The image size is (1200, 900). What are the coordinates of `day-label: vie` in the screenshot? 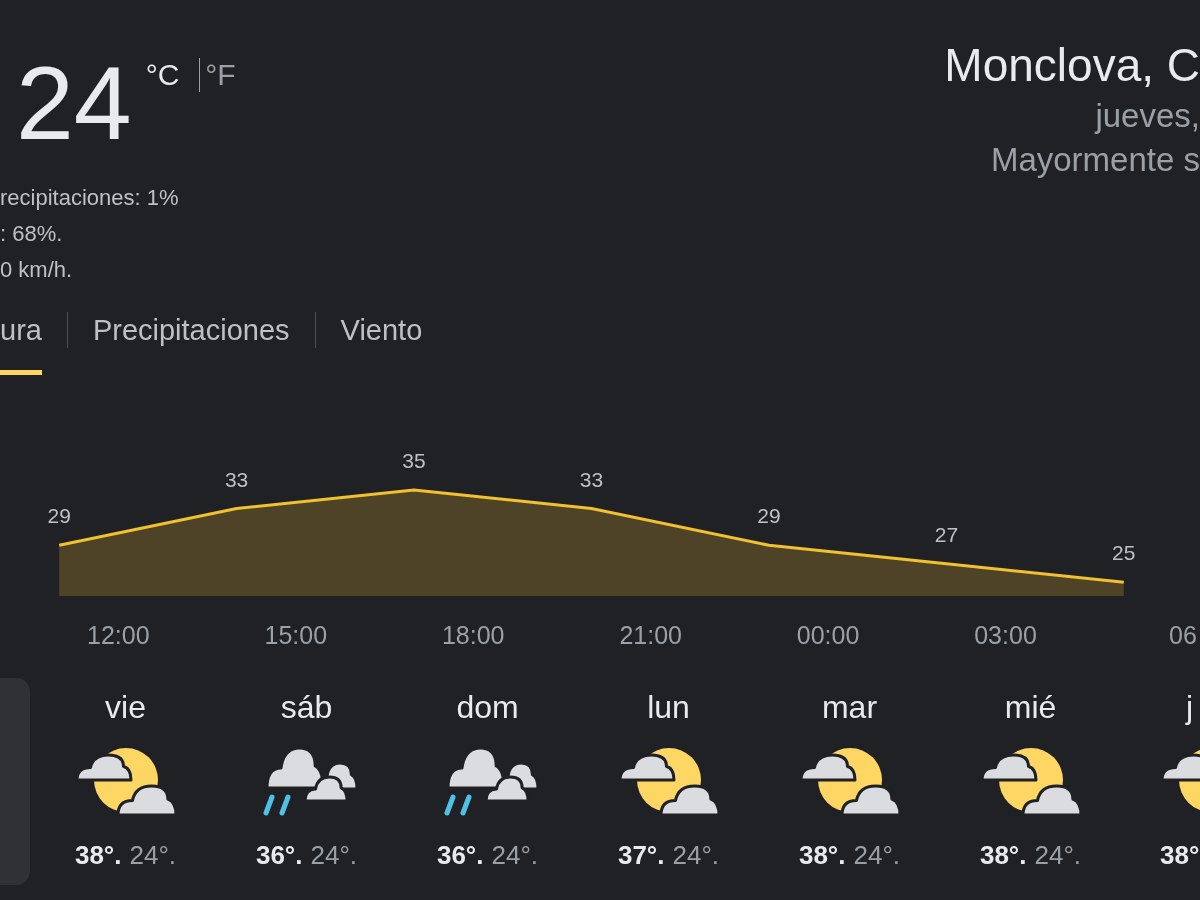 It's located at (125, 707).